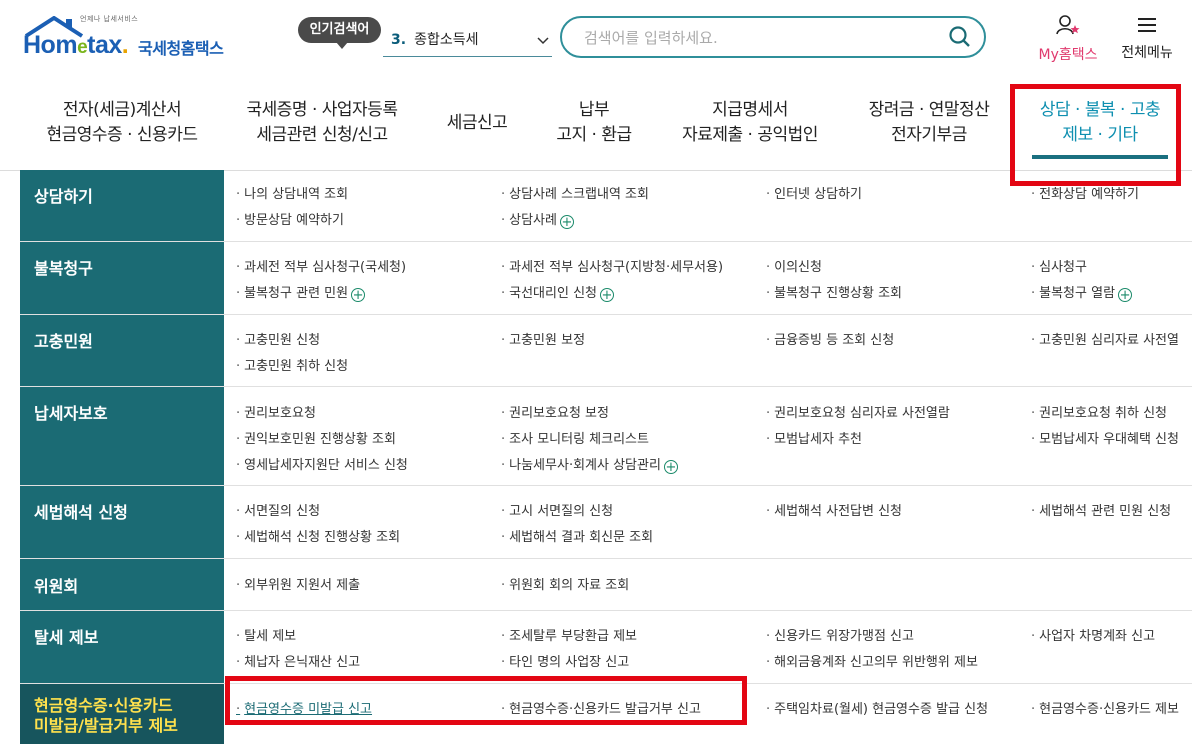 Image resolution: width=1192 pixels, height=744 pixels. I want to click on menu-link: 고충민원 심리자료 사전열, so click(1105, 338).